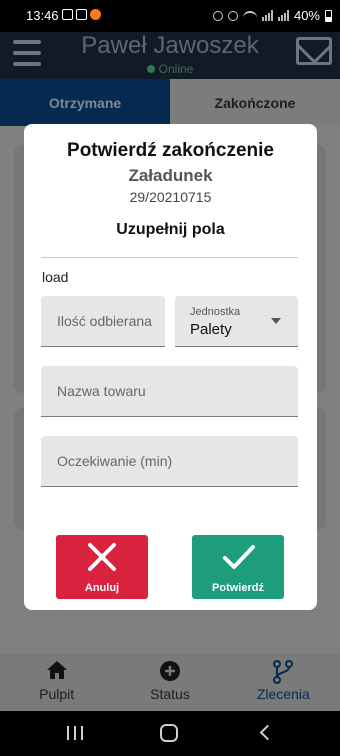 This screenshot has width=340, height=756. What do you see at coordinates (169, 257) in the screenshot?
I see `divider` at bounding box center [169, 257].